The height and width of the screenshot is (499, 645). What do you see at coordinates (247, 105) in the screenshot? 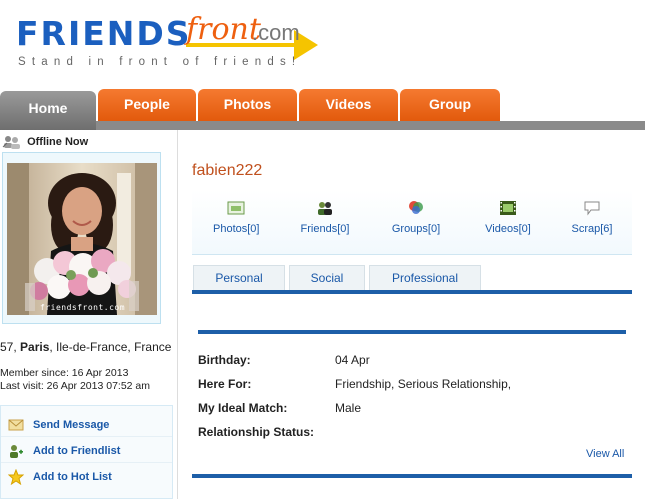
I see `tab-photos: Photos` at bounding box center [247, 105].